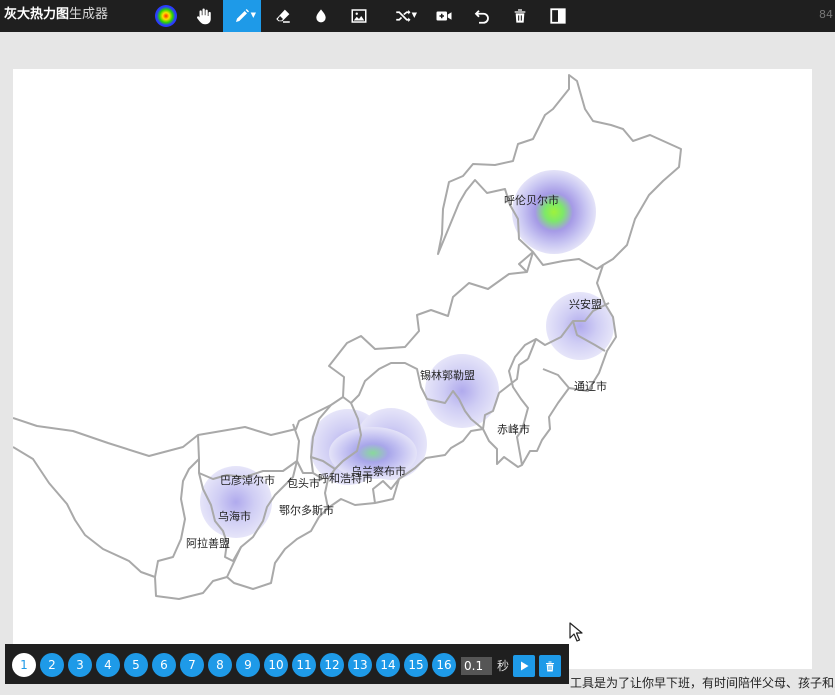  I want to click on toggle-panel-button, so click(558, 16).